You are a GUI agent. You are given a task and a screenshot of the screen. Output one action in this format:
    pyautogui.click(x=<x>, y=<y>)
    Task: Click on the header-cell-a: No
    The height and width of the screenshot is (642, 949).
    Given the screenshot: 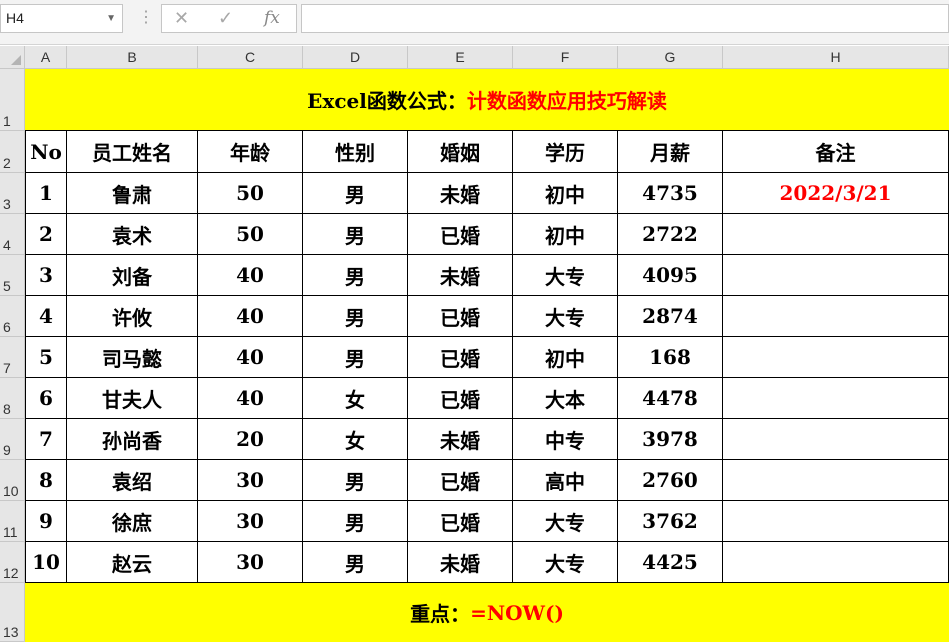 What is the action you would take?
    pyautogui.click(x=46, y=152)
    